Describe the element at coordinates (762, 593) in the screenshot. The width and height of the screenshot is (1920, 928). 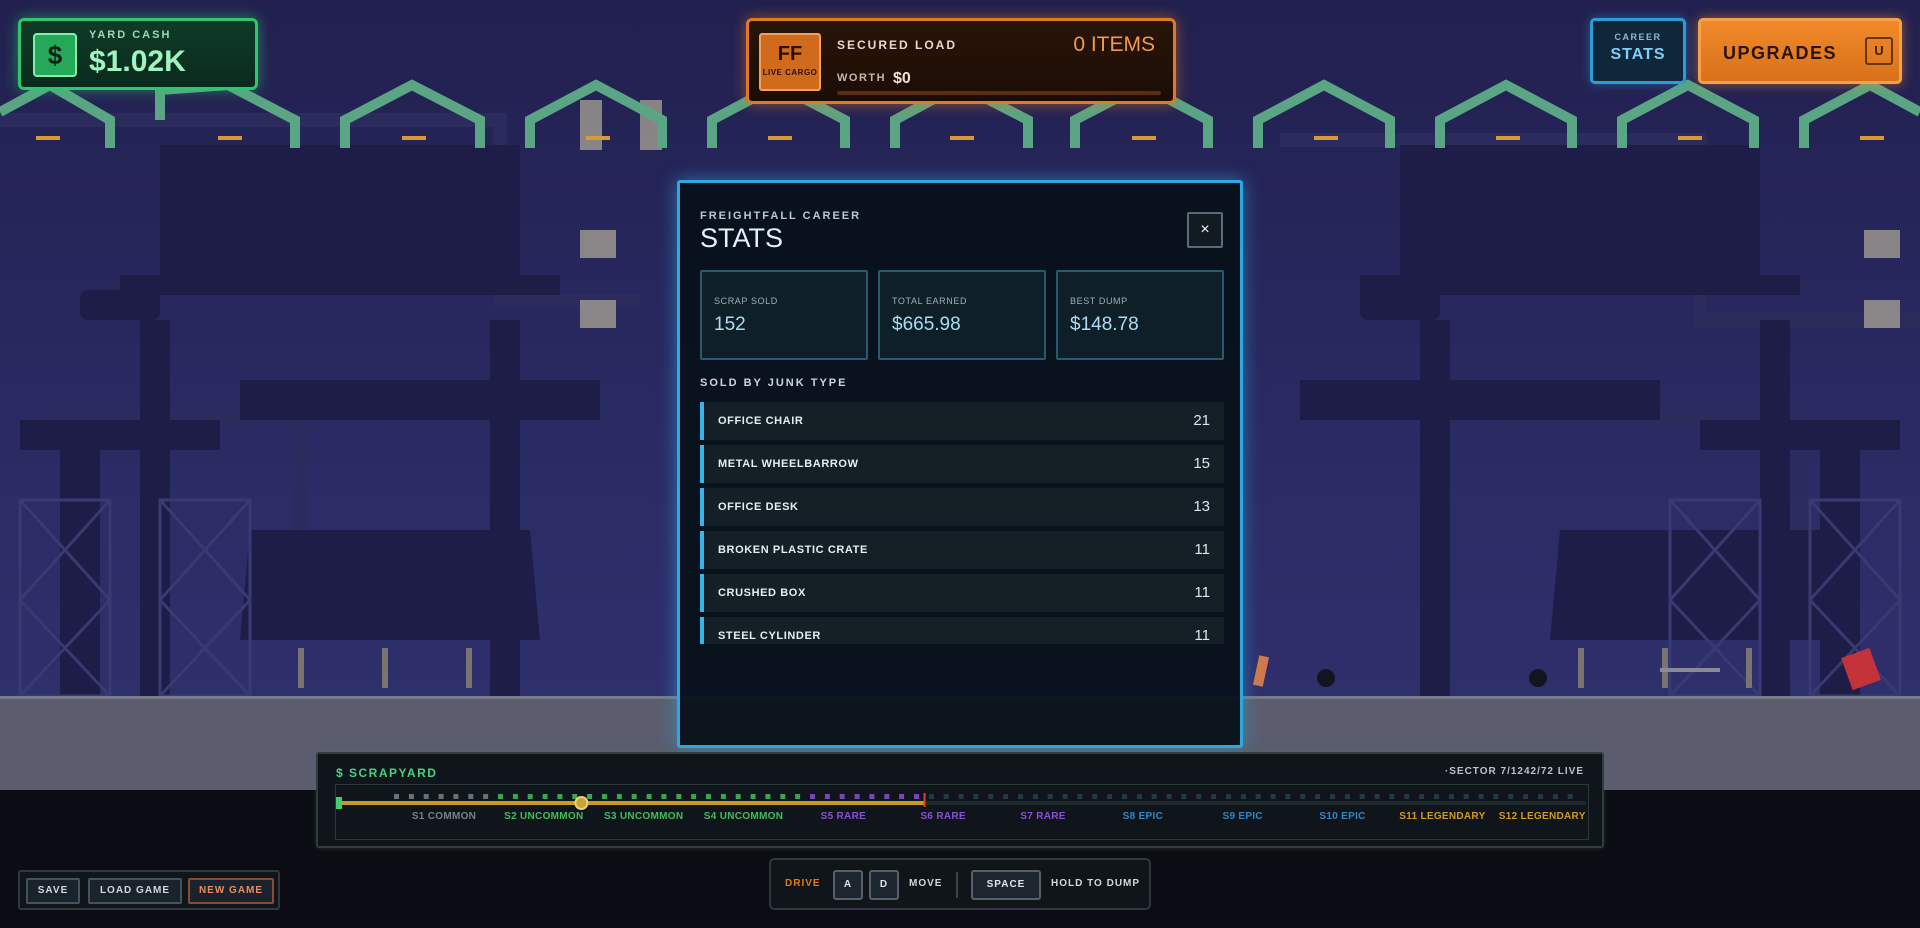
I see `junk-name: CRUSHED BOX` at that location.